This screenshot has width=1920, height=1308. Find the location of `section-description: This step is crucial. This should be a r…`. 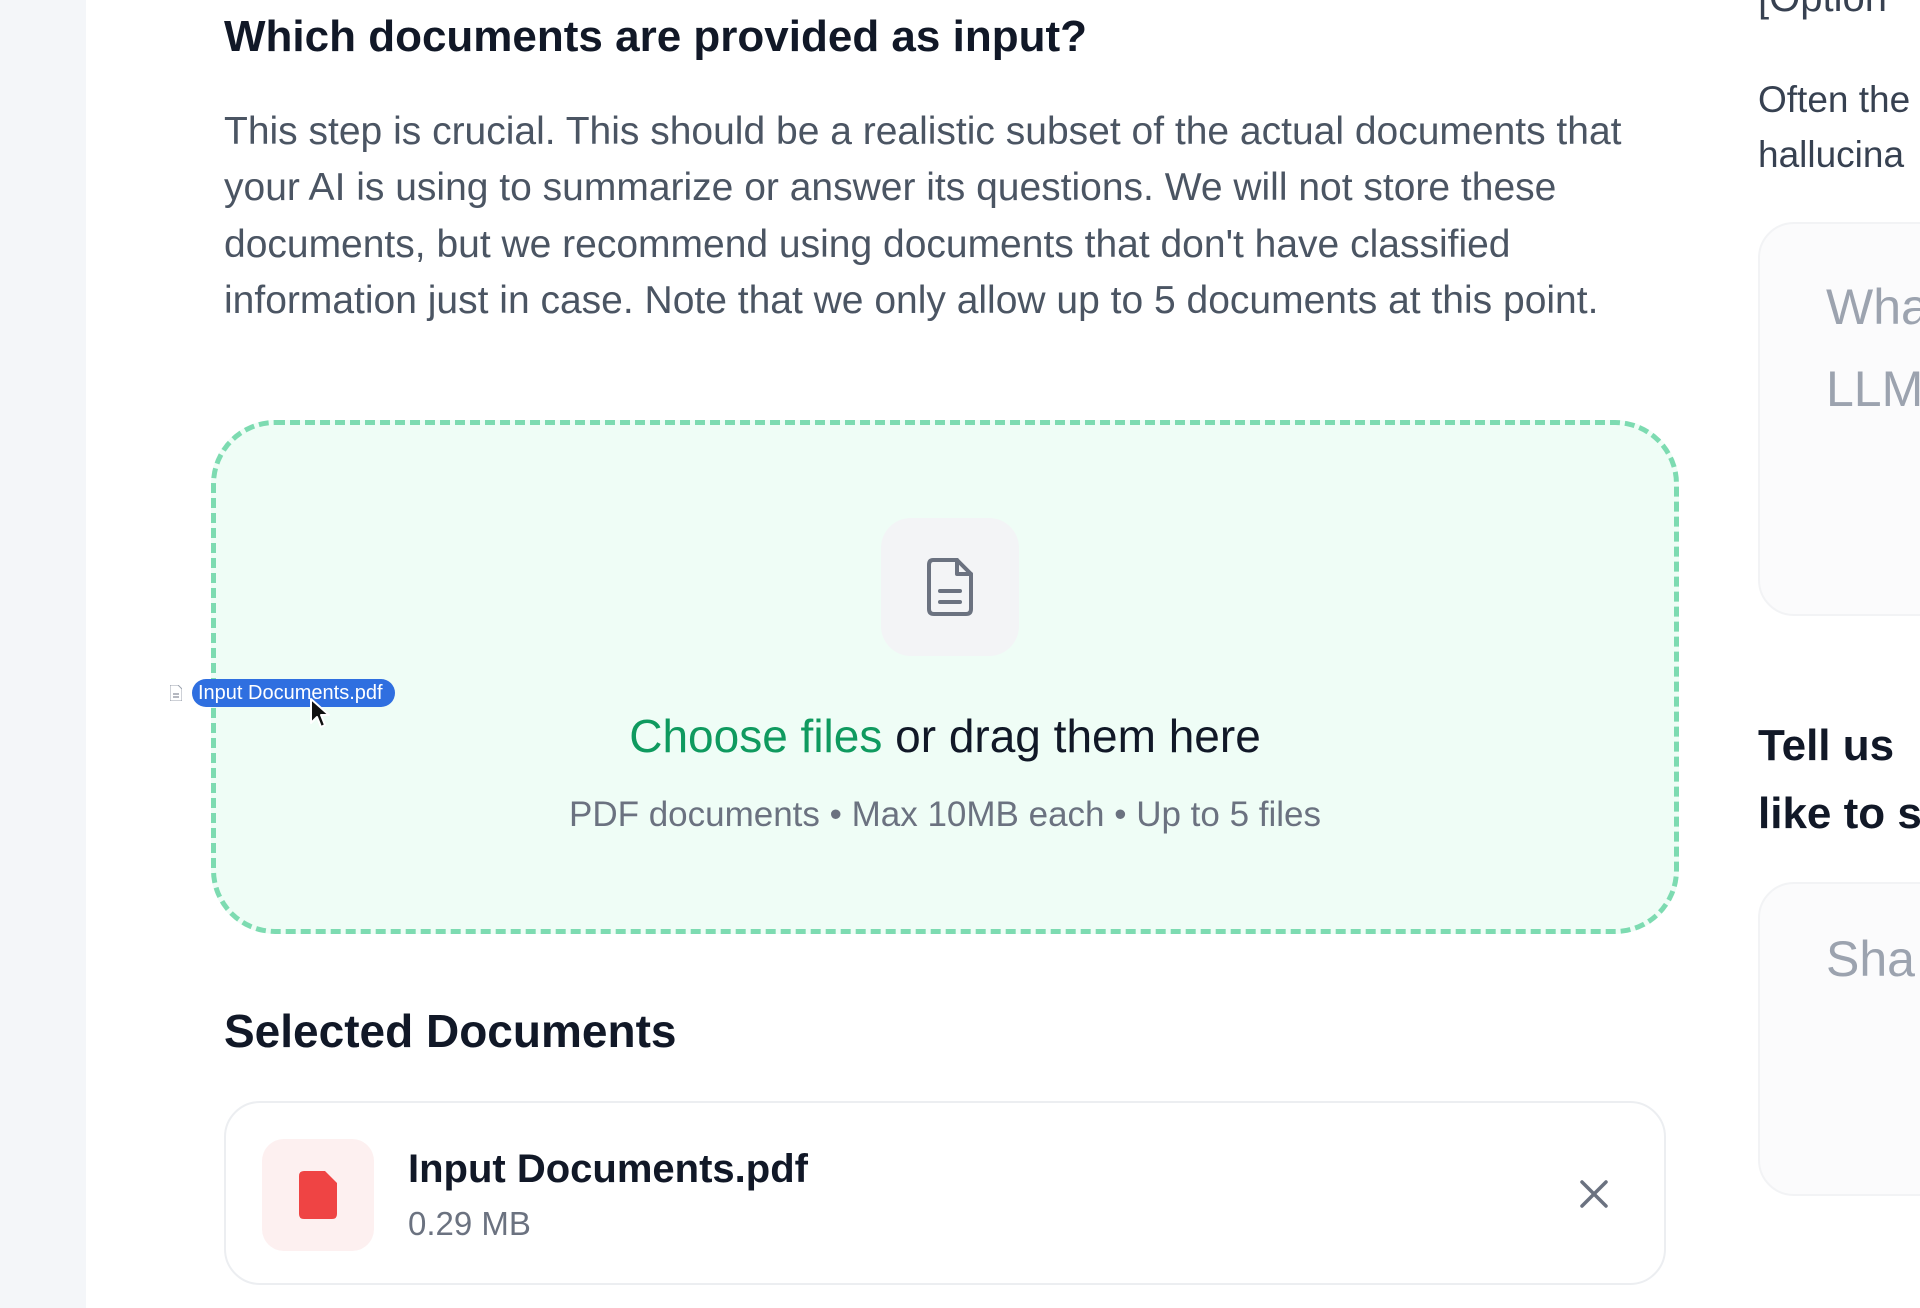

section-description: This step is crucial. This should be a r… is located at coordinates (923, 216).